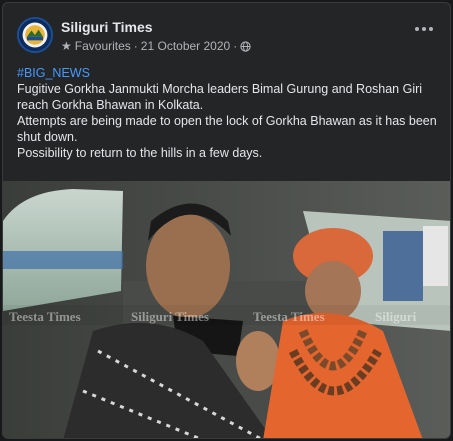 The width and height of the screenshot is (453, 441). I want to click on photo-watermark: Siliguri Times, so click(170, 316).